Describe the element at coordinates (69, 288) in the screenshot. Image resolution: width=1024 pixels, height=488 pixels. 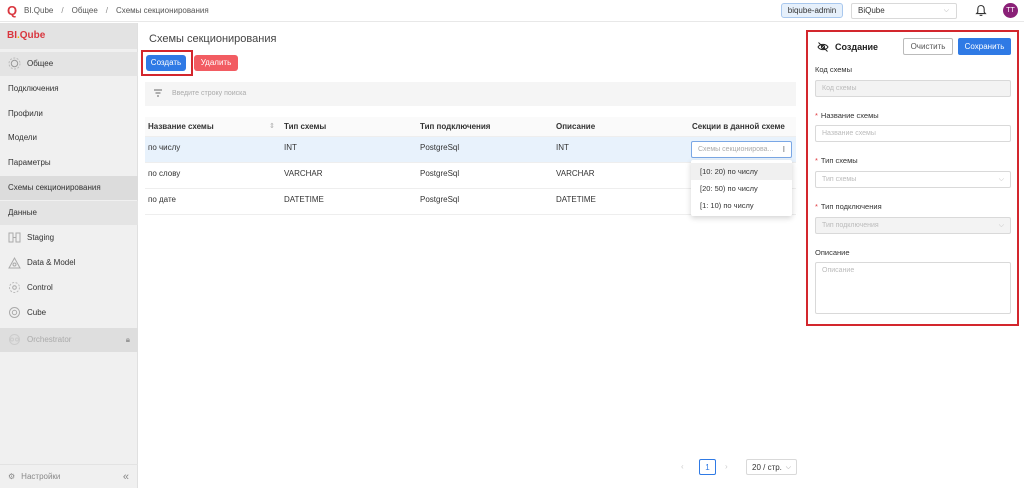
I see `sidebar-item-control: Control` at that location.